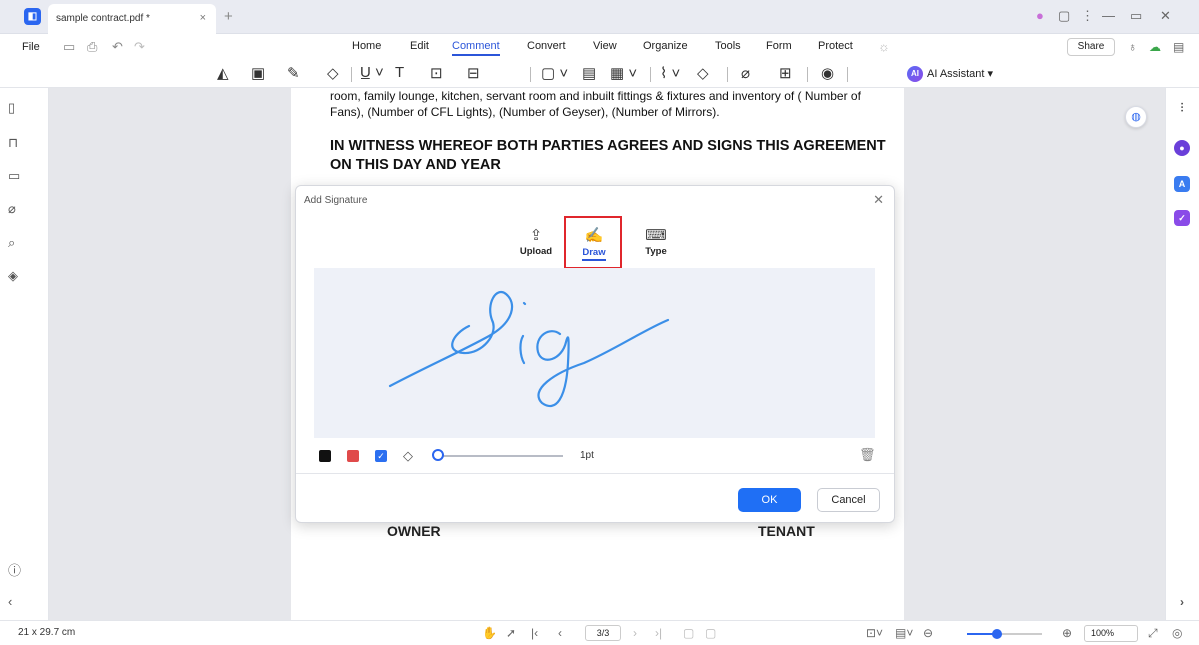 Image resolution: width=1199 pixels, height=645 pixels. I want to click on reading-mode-icon: ◎, so click(1177, 633).